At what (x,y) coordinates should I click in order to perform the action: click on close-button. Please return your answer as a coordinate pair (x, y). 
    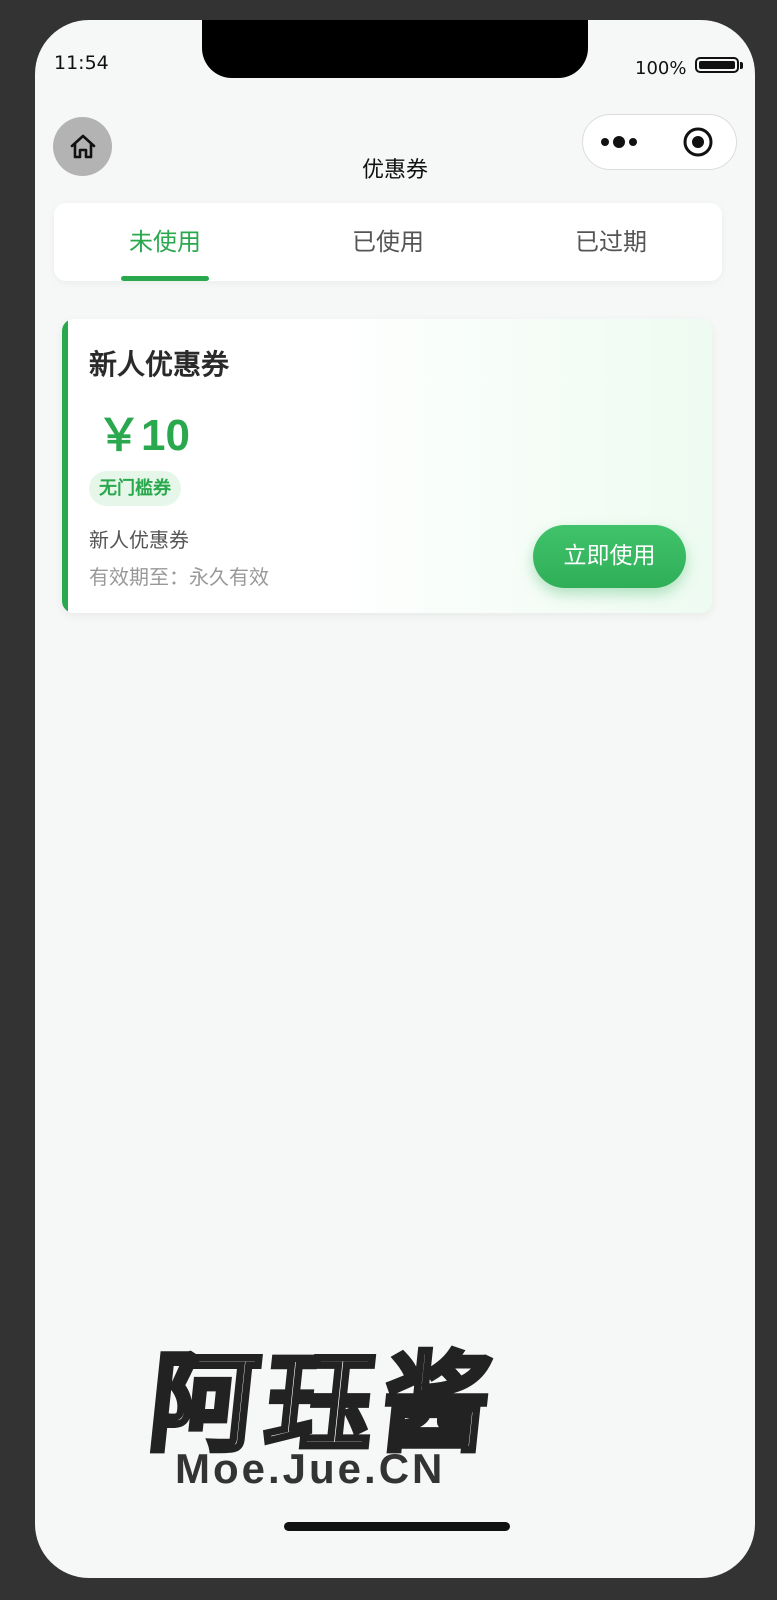
    Looking at the image, I should click on (698, 142).